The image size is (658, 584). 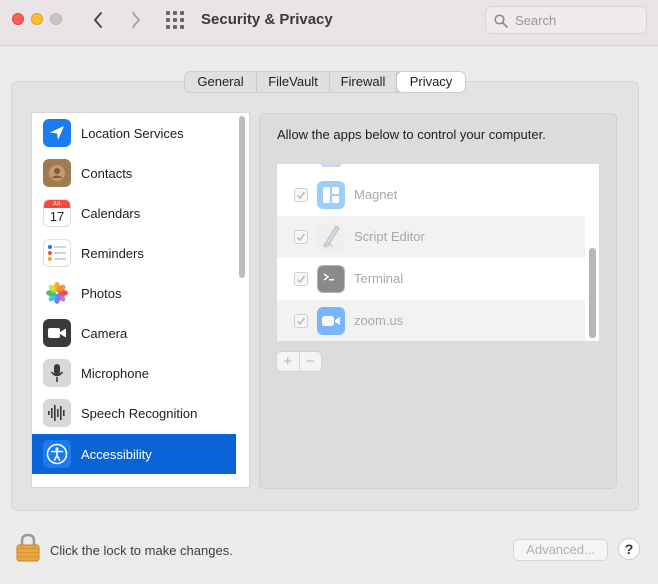 I want to click on sidebar-item-speech-recognition: Speech Recognition, so click(x=134, y=413).